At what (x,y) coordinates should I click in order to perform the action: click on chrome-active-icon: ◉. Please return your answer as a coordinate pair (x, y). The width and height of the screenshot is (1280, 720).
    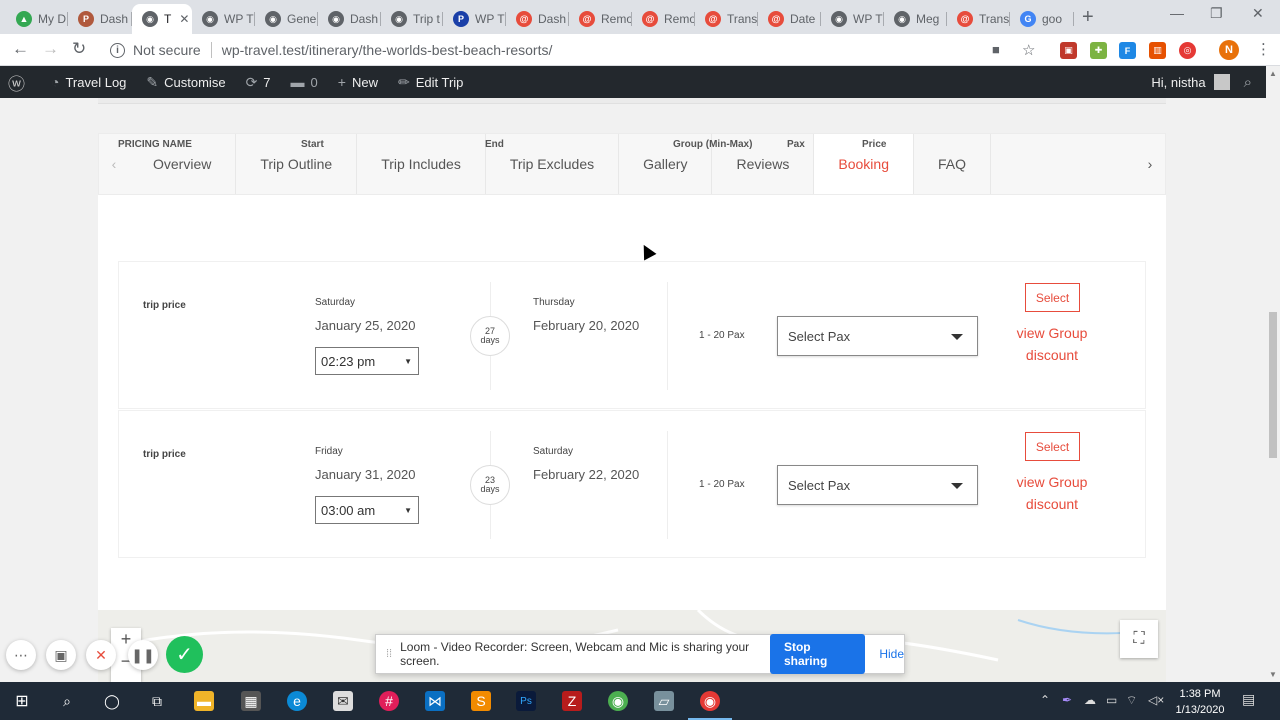
    Looking at the image, I should click on (710, 701).